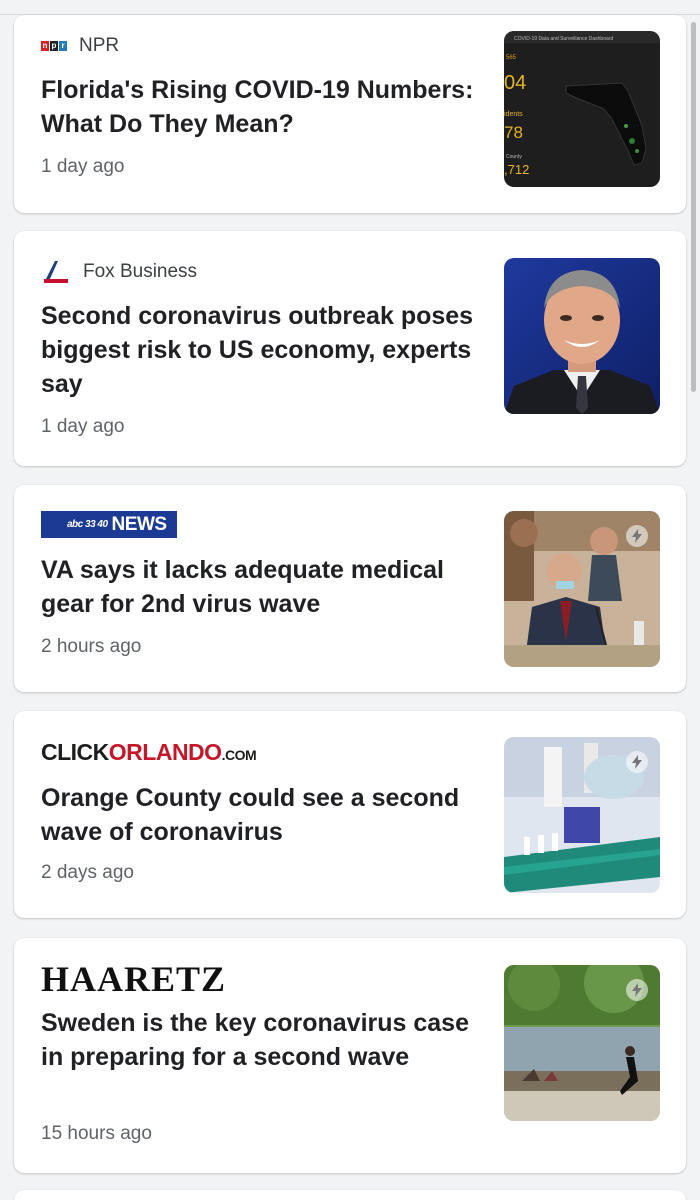 The height and width of the screenshot is (1200, 700). What do you see at coordinates (91, 646) in the screenshot?
I see `article-time: 2 hours ago` at bounding box center [91, 646].